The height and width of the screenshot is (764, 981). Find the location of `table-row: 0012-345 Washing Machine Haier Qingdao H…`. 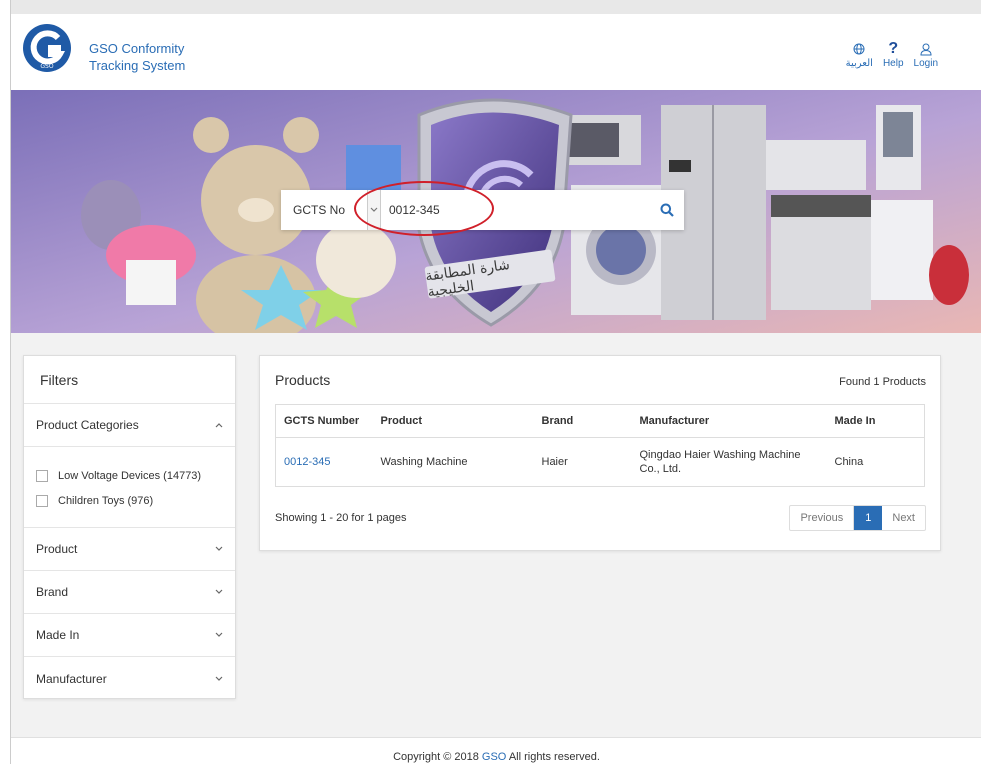

table-row: 0012-345 Washing Machine Haier Qingdao H… is located at coordinates (600, 462).